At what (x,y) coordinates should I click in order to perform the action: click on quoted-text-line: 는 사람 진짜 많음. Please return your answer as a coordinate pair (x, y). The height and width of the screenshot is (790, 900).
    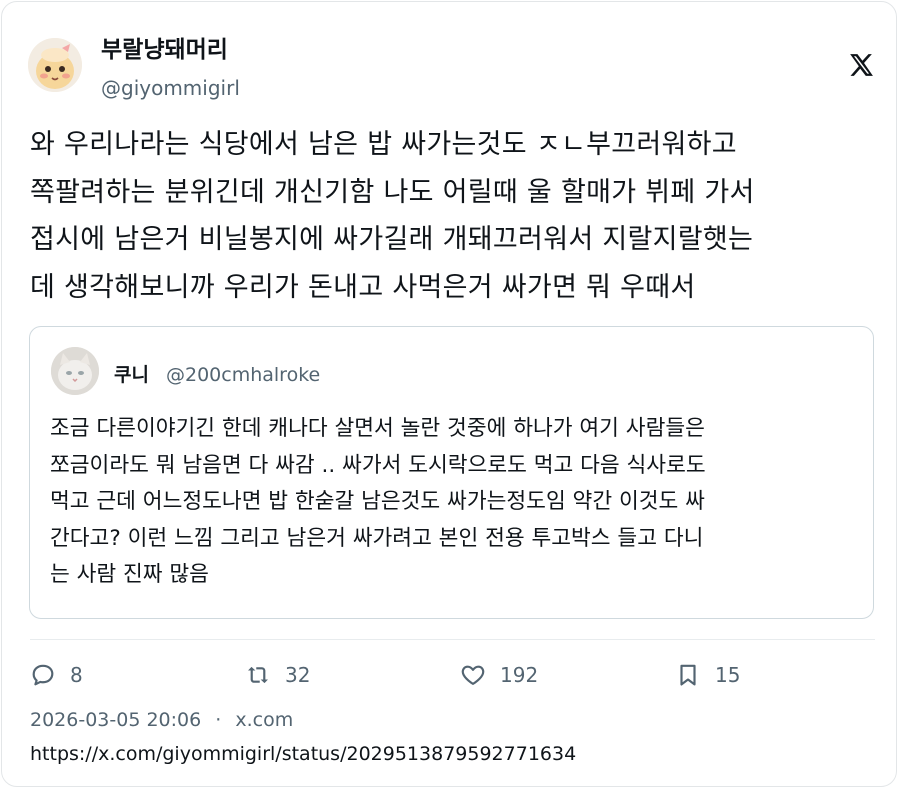
    Looking at the image, I should click on (129, 574).